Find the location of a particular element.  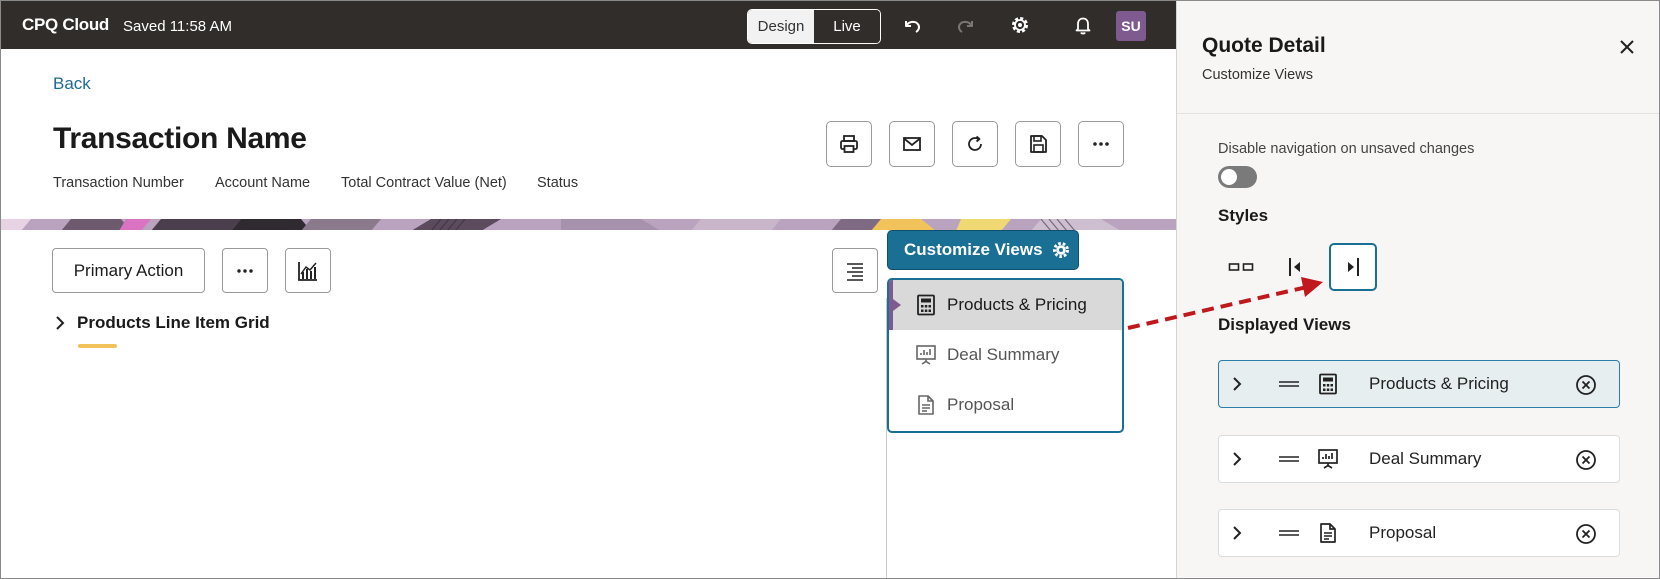

user-avatar: SU is located at coordinates (1131, 26).